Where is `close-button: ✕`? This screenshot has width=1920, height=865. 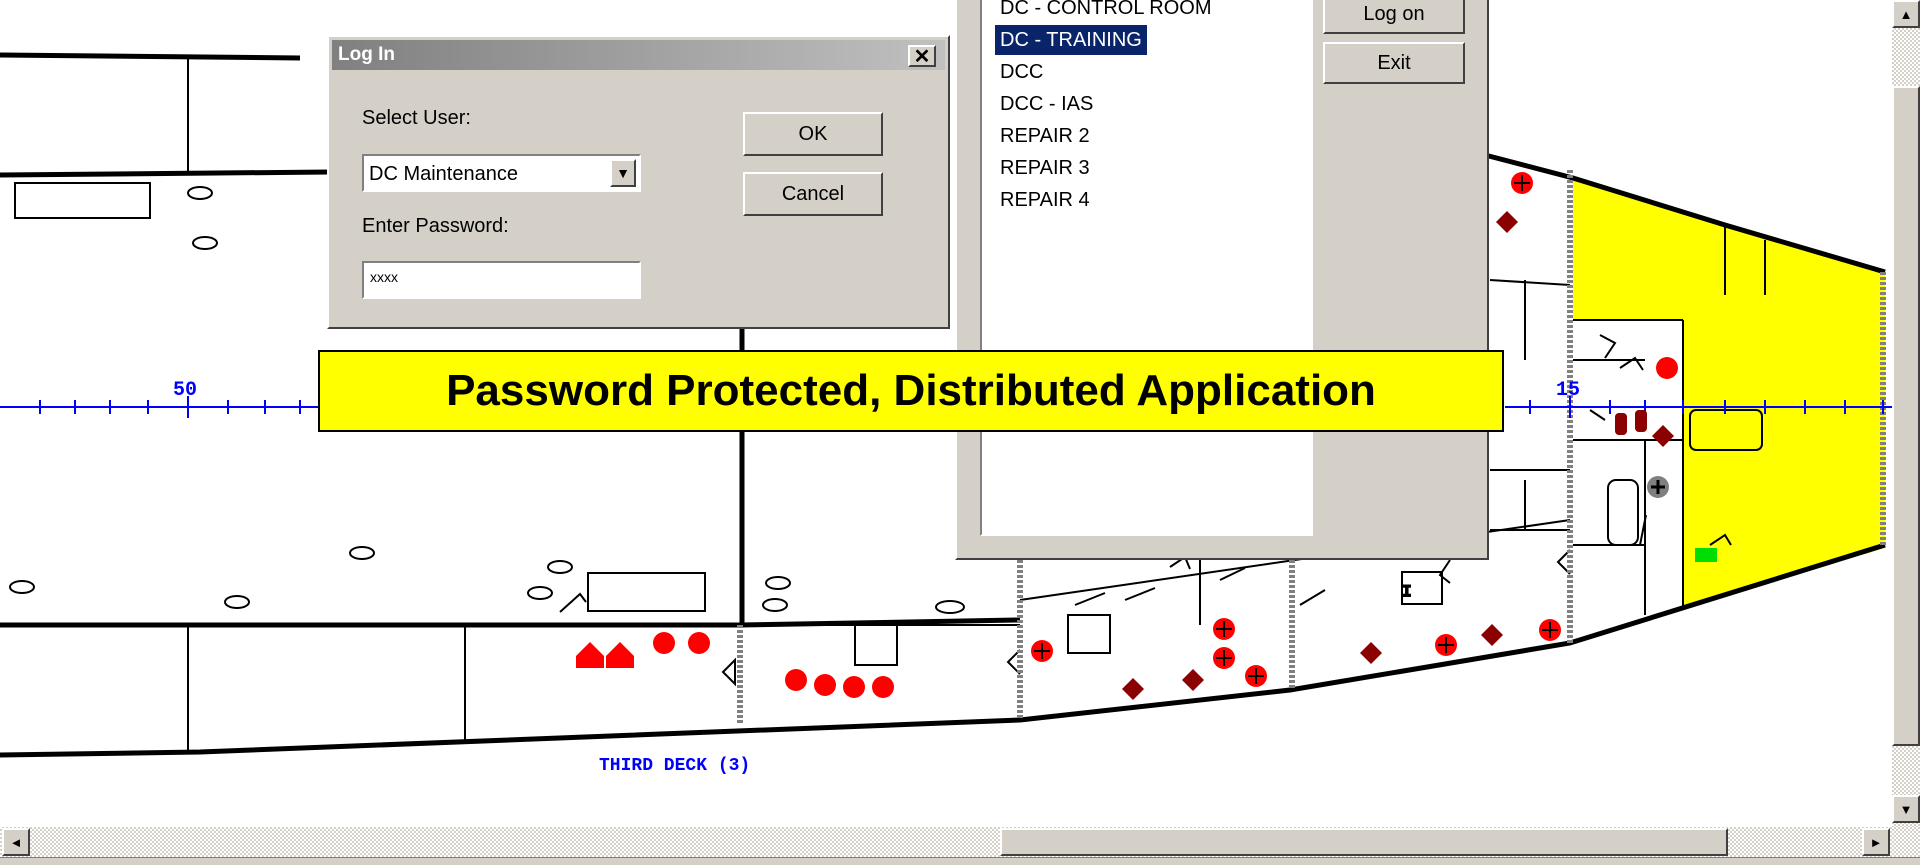 close-button: ✕ is located at coordinates (922, 56).